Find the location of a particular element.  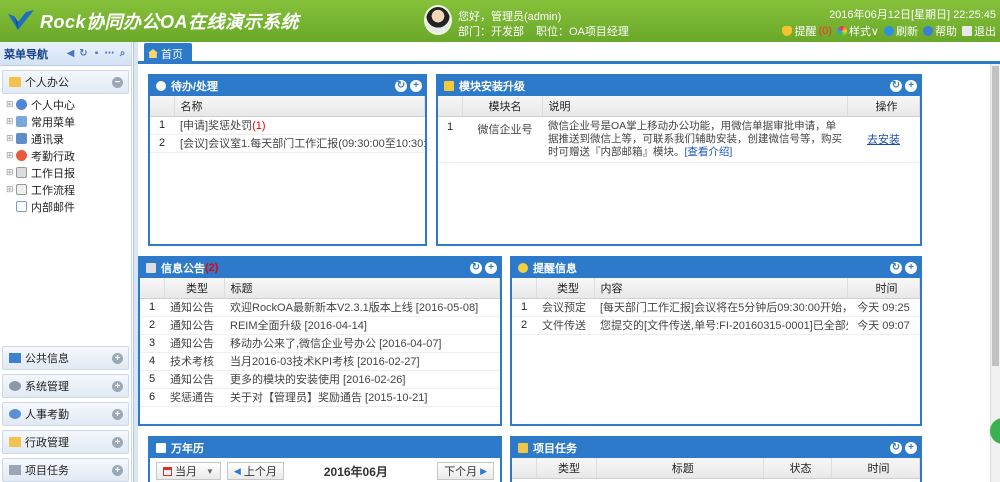

table-row: 5 通知公告 更多的模块的安装使用 [2016-02-26] is located at coordinates (320, 379).